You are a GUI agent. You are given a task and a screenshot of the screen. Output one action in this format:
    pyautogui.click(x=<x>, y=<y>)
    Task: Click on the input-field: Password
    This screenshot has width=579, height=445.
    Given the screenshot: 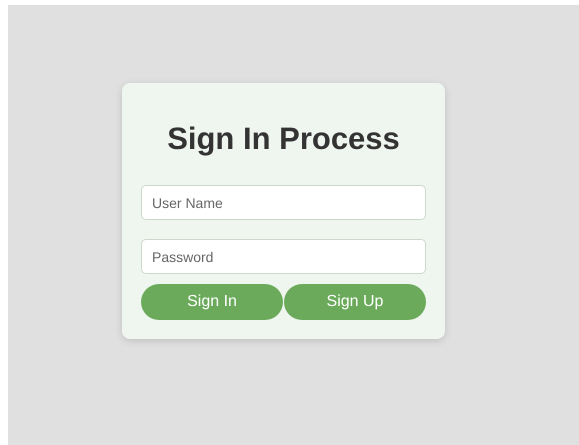 What is the action you would take?
    pyautogui.click(x=283, y=256)
    